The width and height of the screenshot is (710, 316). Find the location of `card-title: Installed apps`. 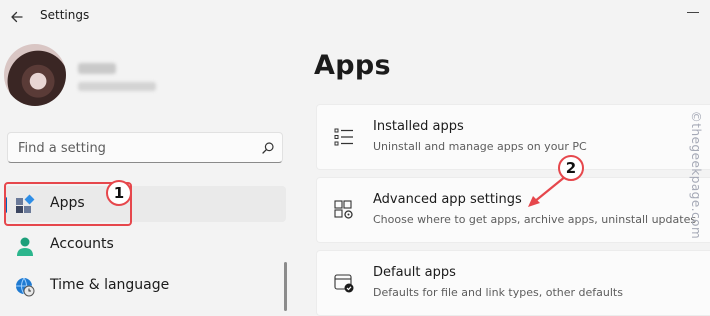

card-title: Installed apps is located at coordinates (418, 126).